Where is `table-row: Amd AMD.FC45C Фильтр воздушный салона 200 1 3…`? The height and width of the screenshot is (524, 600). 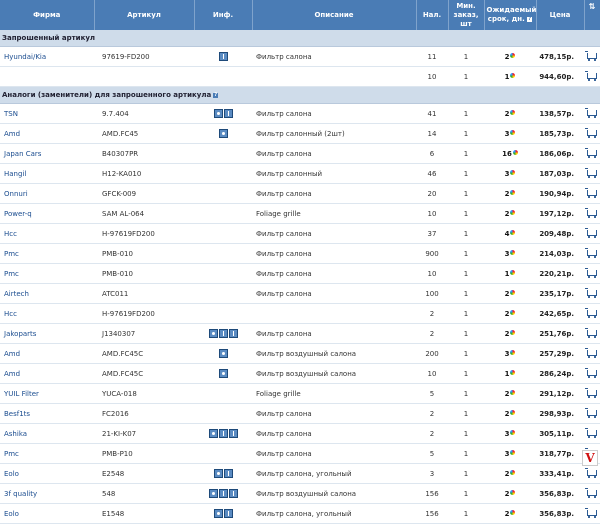 table-row: Amd AMD.FC45C Фильтр воздушный салона 200 1 3… is located at coordinates (300, 353).